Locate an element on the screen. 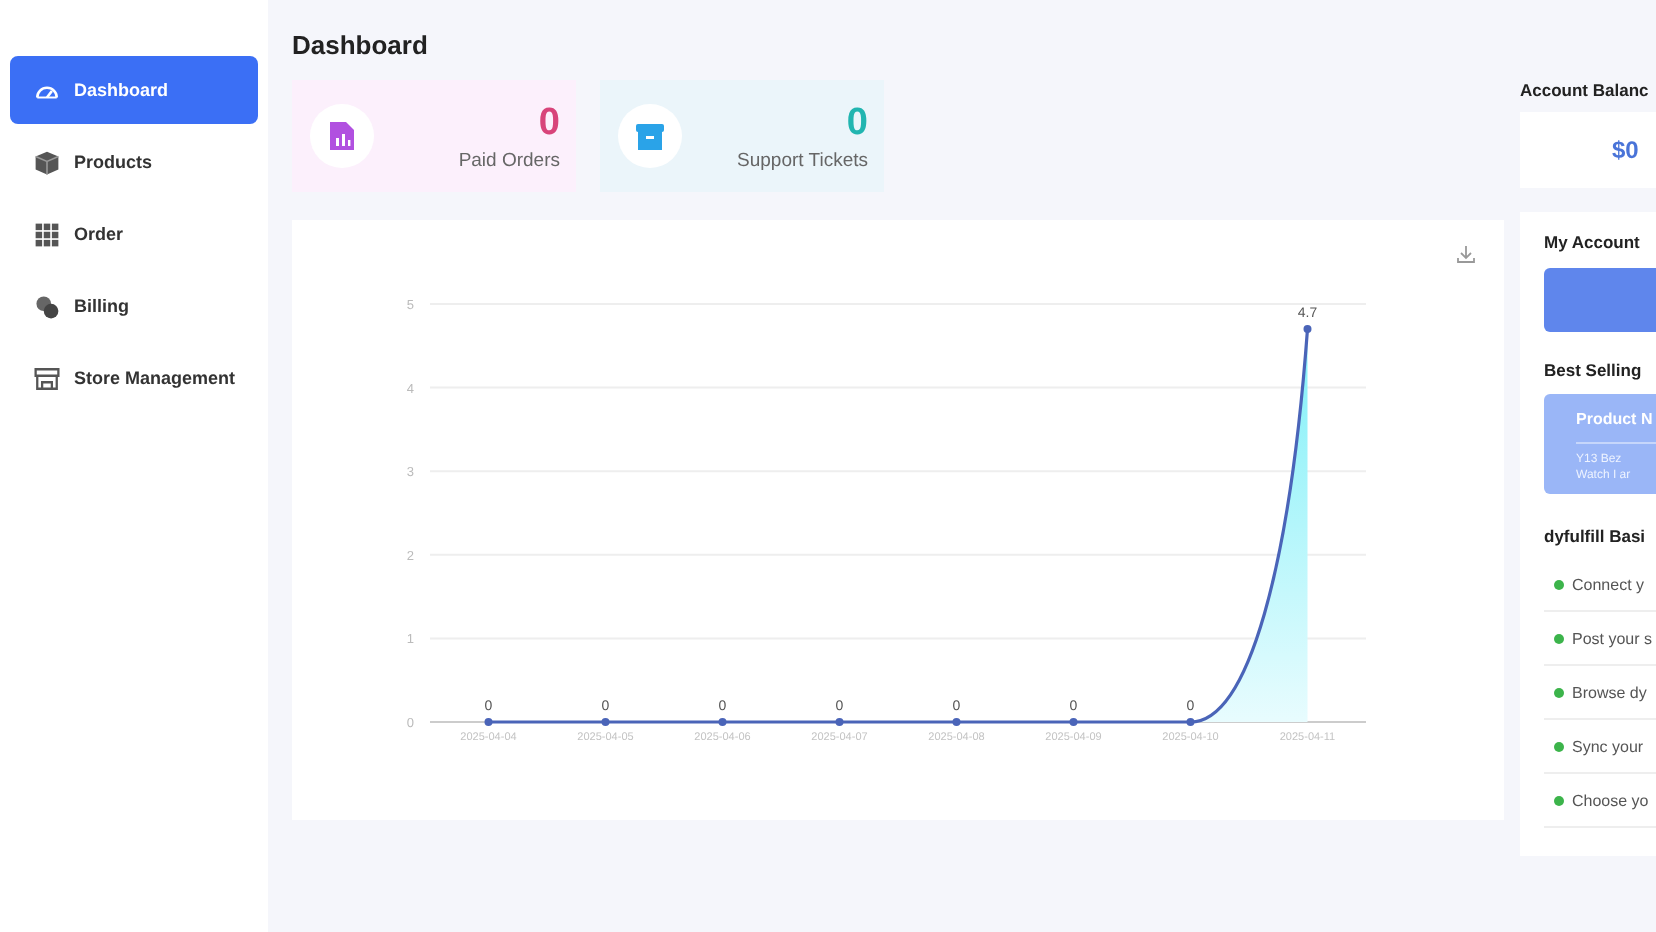  checklist-item: Connect y is located at coordinates (1600, 585).